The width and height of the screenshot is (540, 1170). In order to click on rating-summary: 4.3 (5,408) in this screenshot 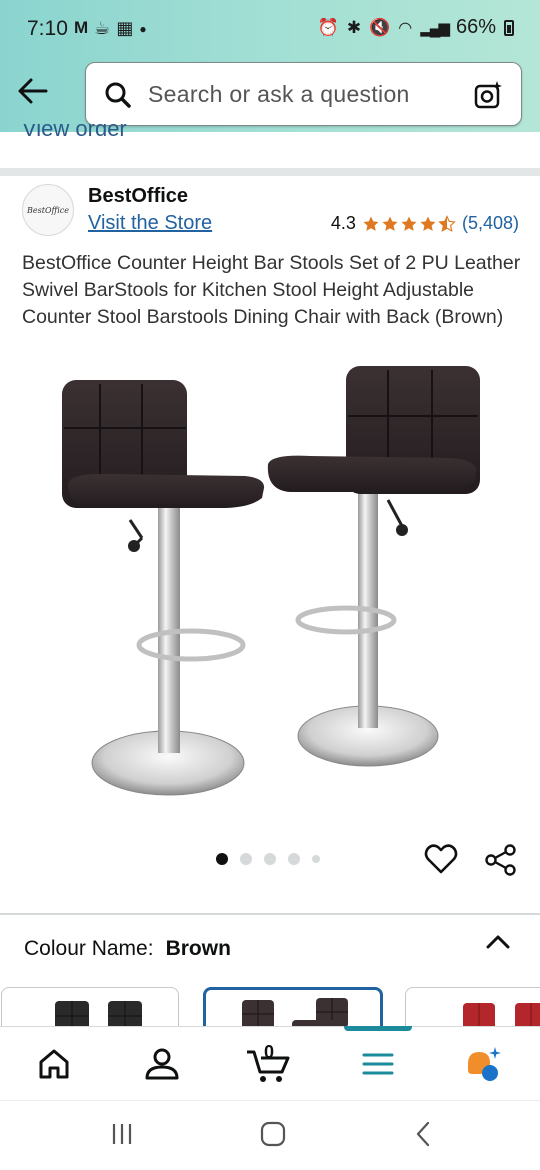, I will do `click(425, 223)`.